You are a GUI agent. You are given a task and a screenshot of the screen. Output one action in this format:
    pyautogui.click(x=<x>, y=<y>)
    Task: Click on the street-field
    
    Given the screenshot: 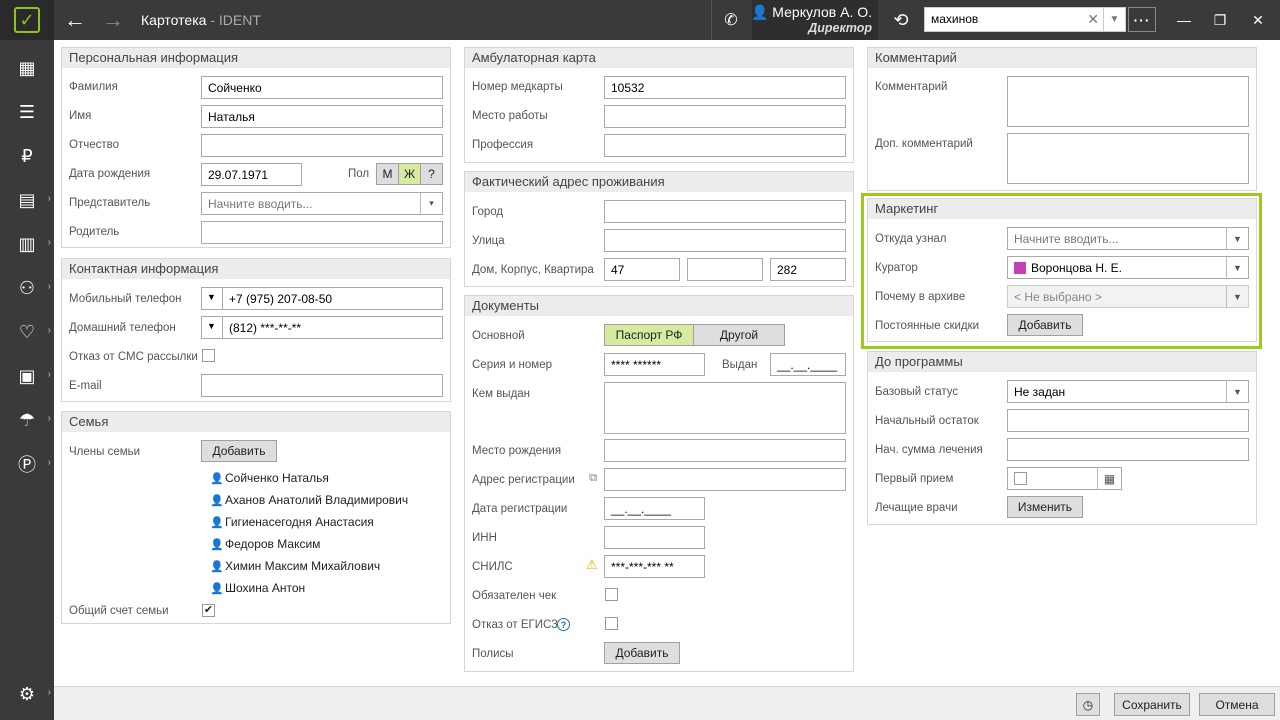 What is the action you would take?
    pyautogui.click(x=725, y=240)
    